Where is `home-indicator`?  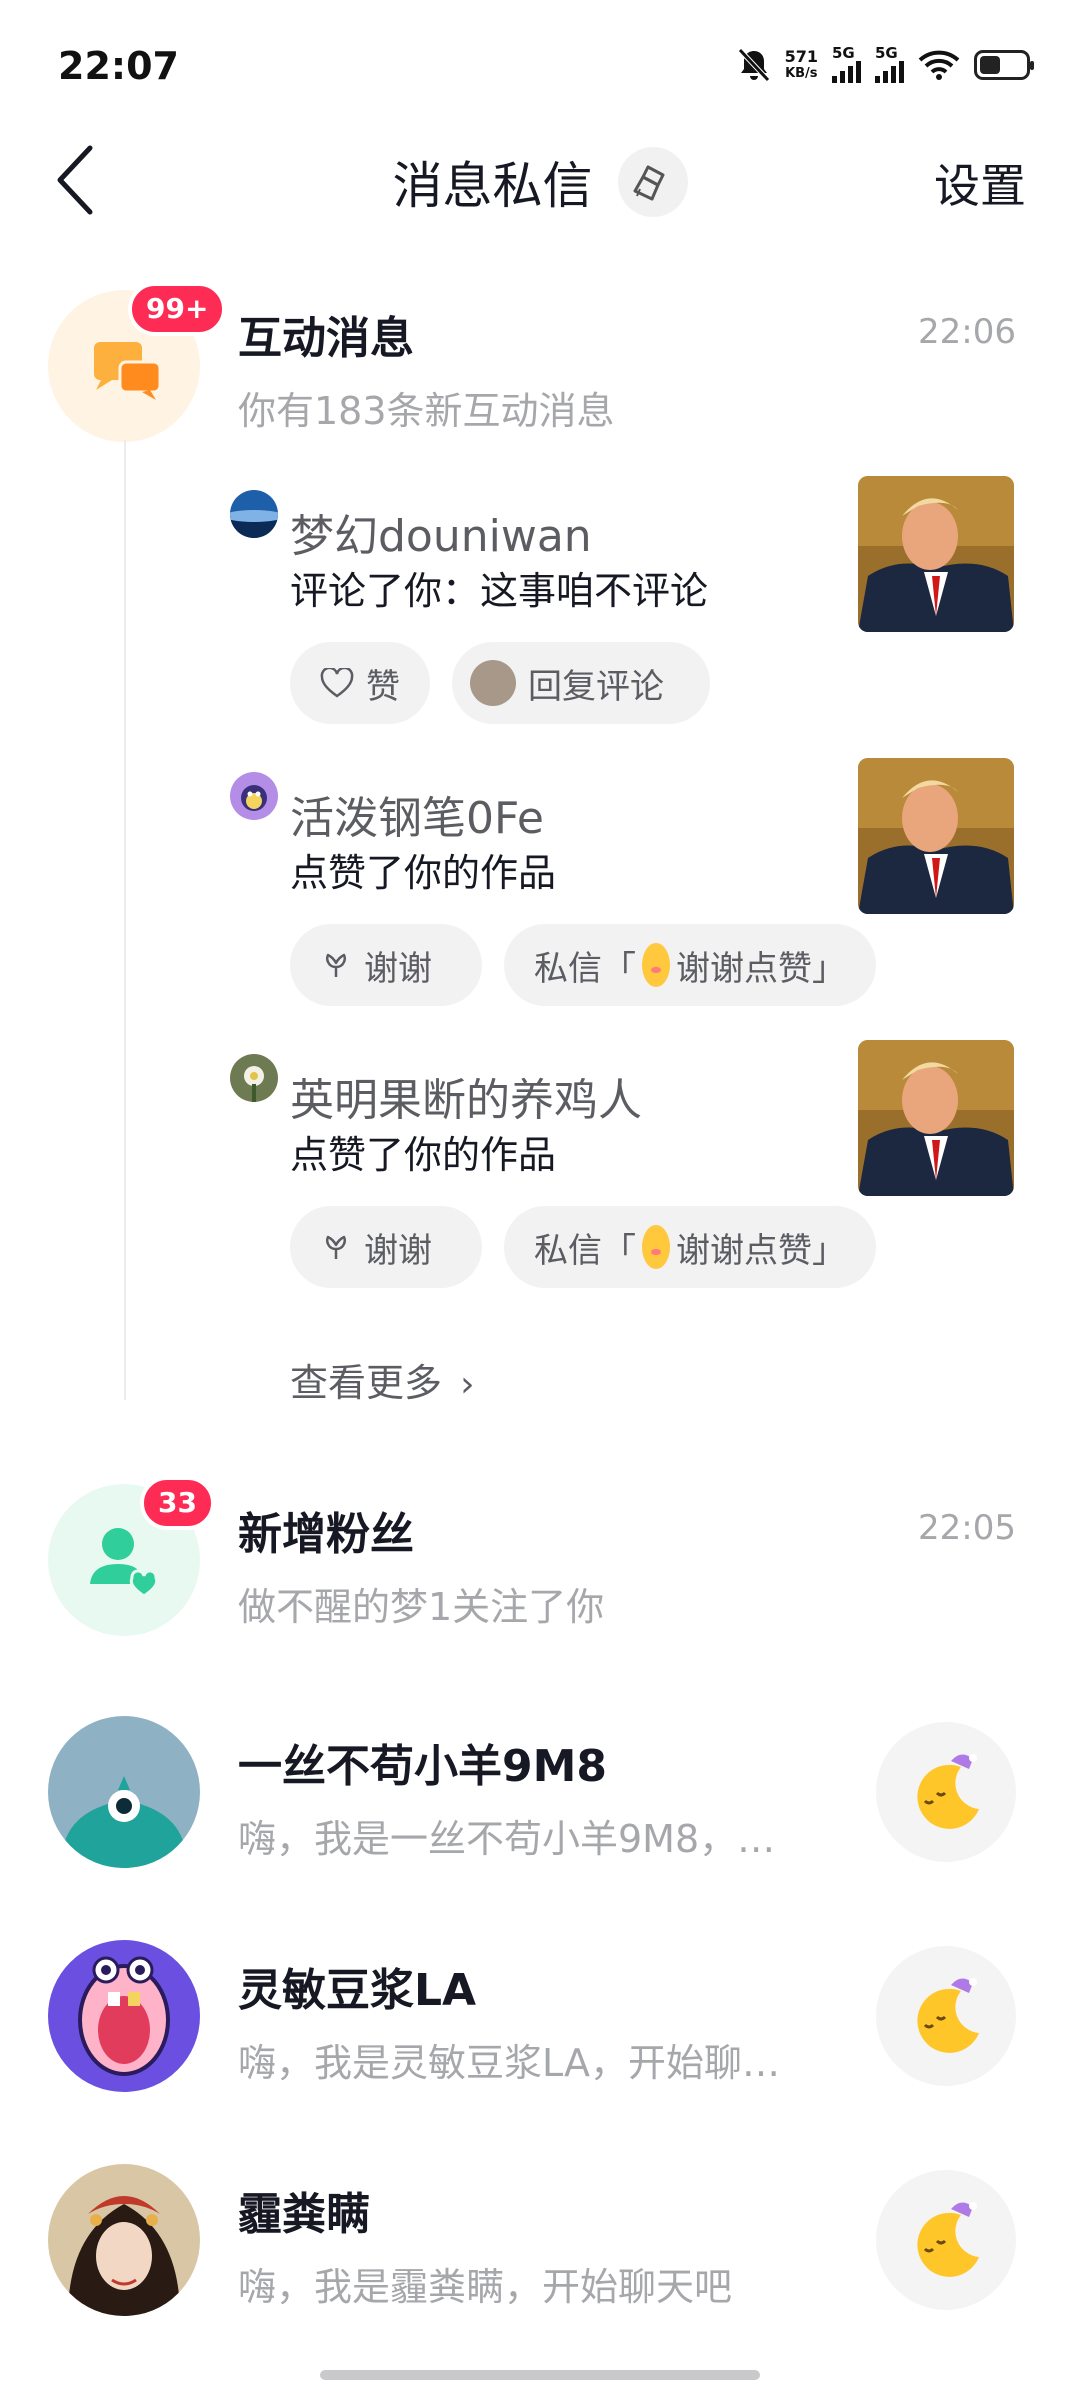
home-indicator is located at coordinates (540, 2375).